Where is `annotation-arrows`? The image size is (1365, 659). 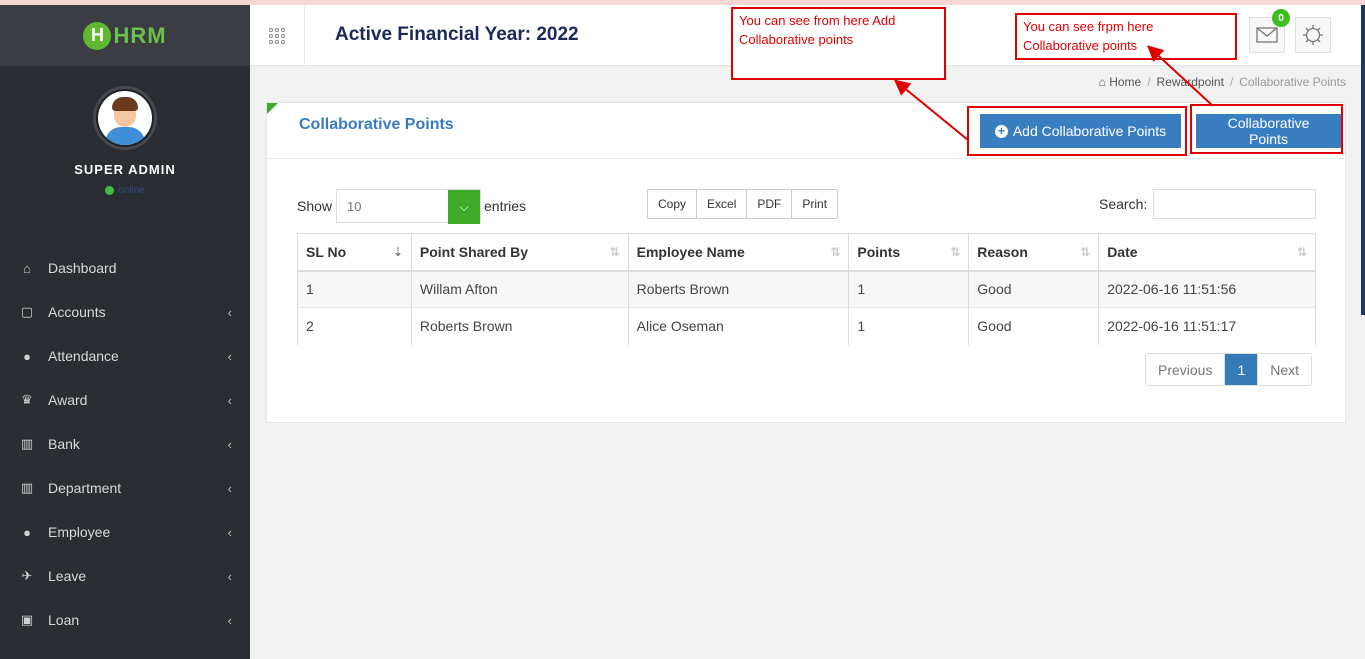
annotation-arrows is located at coordinates (1053, 93).